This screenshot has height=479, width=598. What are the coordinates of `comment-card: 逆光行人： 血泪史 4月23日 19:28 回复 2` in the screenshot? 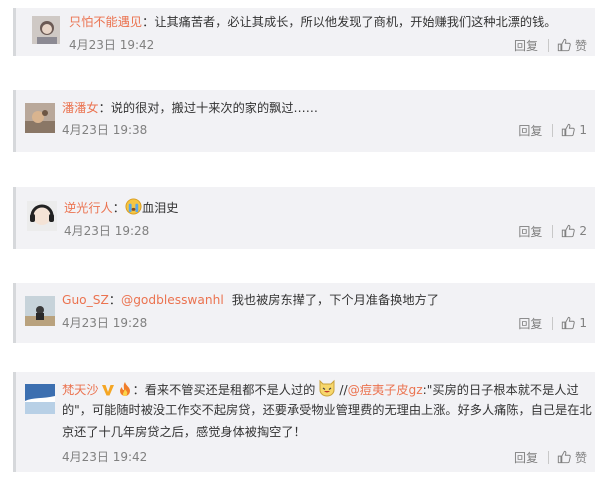 It's located at (304, 218).